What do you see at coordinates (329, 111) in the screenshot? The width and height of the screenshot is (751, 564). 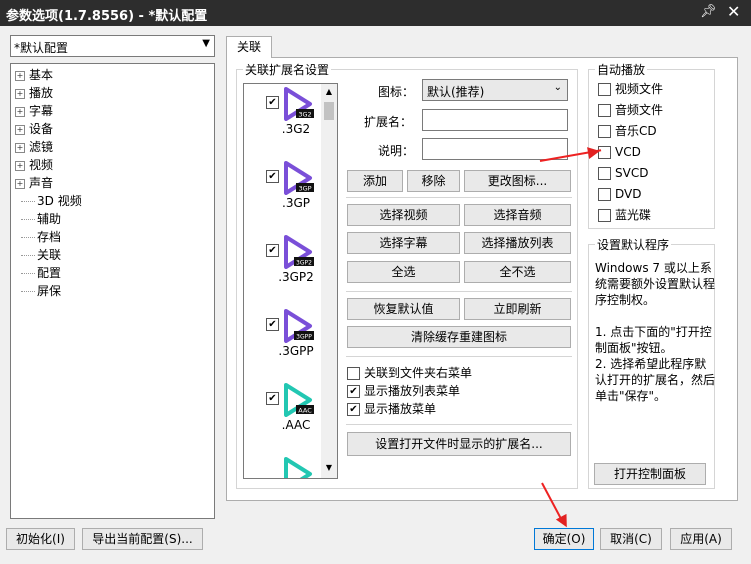 I see `scrollbar-thumb` at bounding box center [329, 111].